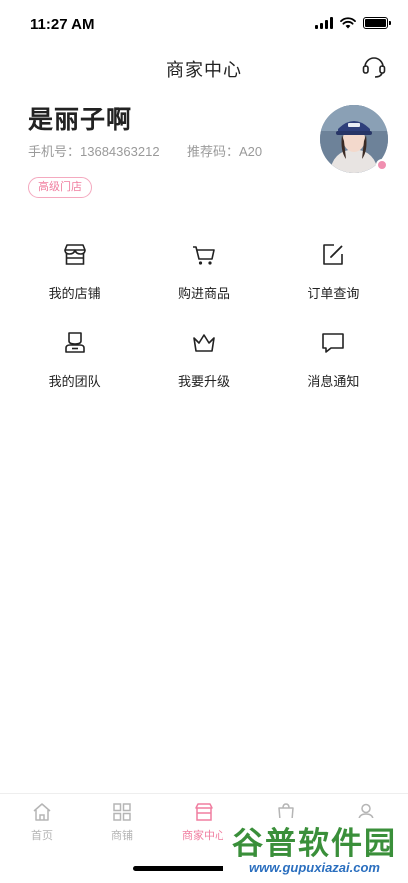 Image resolution: width=408 pixels, height=883 pixels. I want to click on edit-icon, so click(333, 254).